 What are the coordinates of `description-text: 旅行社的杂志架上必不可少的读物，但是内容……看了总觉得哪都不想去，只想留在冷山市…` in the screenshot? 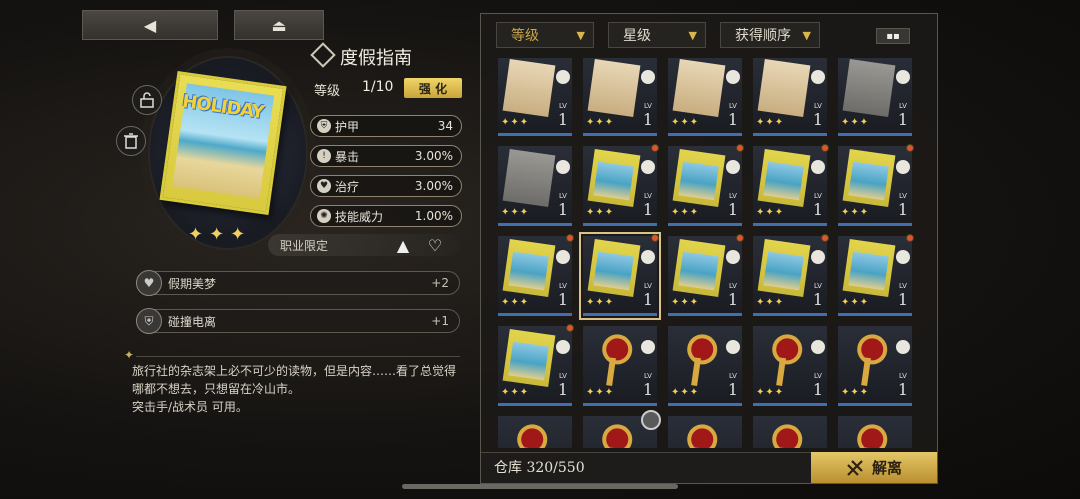 It's located at (294, 380).